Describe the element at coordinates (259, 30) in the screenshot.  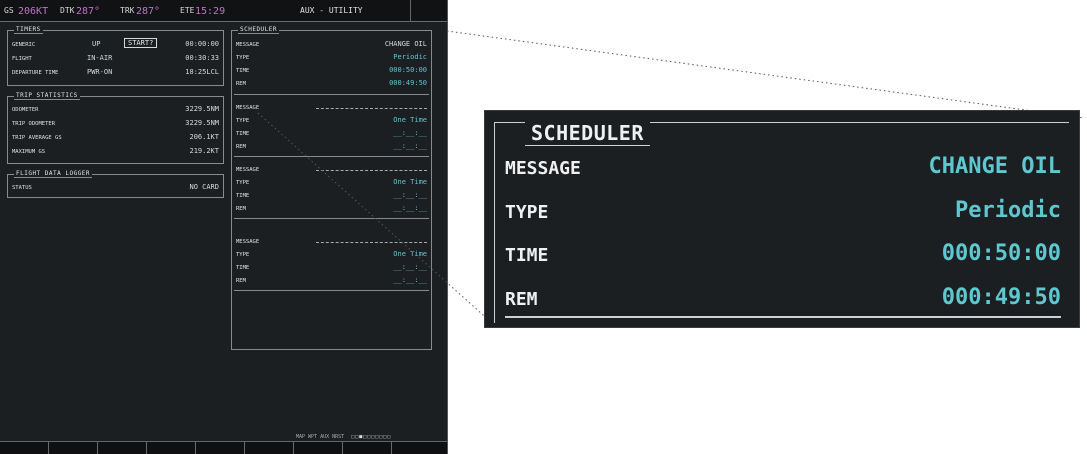
I see `scheduler-title: SCHEDULER` at that location.